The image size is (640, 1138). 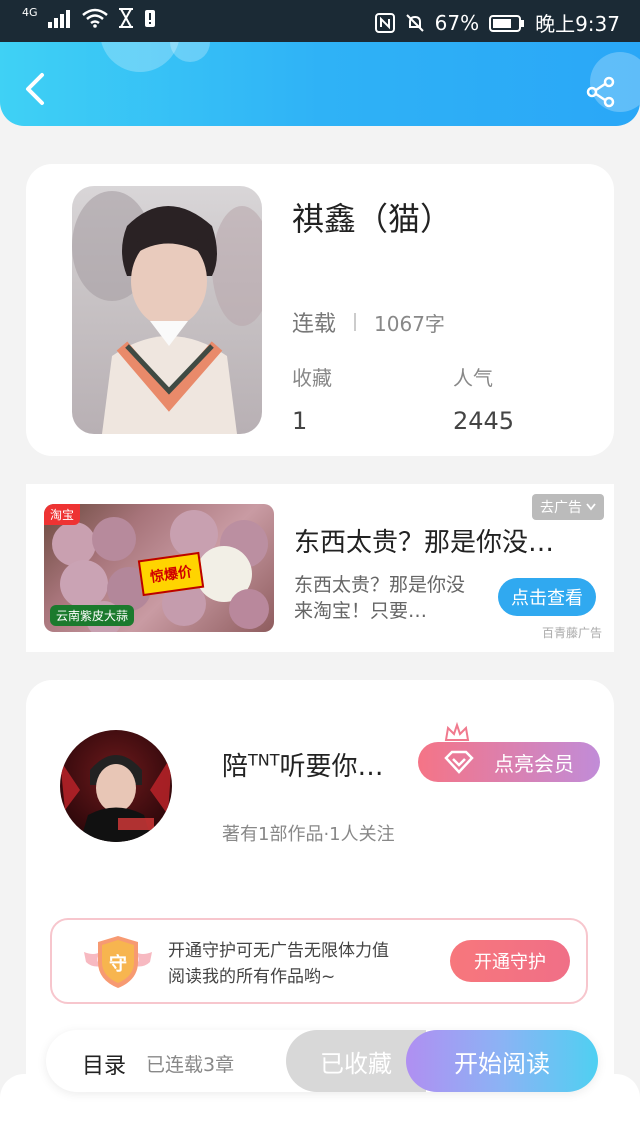 What do you see at coordinates (312, 398) in the screenshot?
I see `favorites-stat: 收藏 1` at bounding box center [312, 398].